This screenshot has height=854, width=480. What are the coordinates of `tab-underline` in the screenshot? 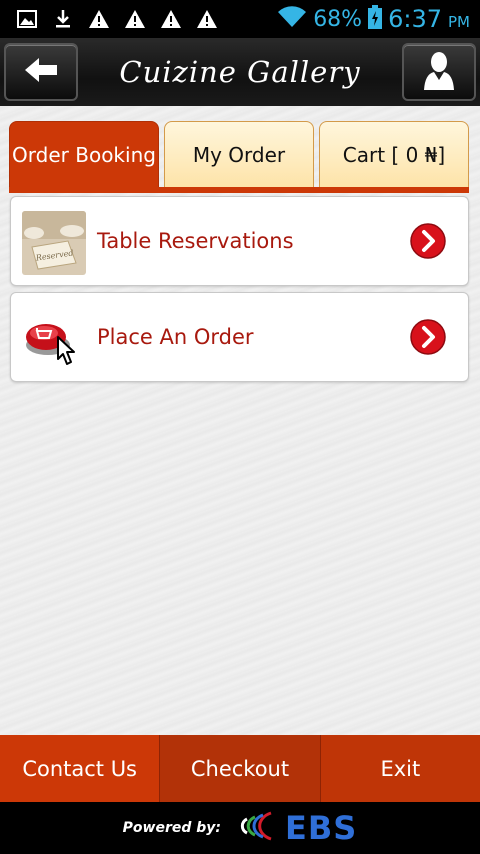 It's located at (239, 190).